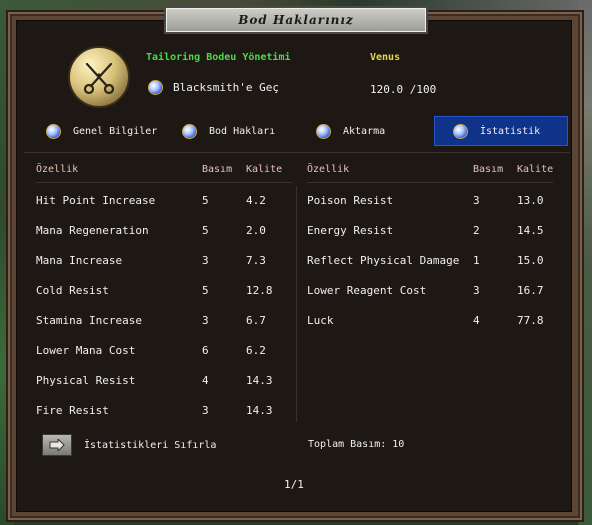 This screenshot has width=592, height=525. I want to click on player-name: Venus, so click(385, 57).